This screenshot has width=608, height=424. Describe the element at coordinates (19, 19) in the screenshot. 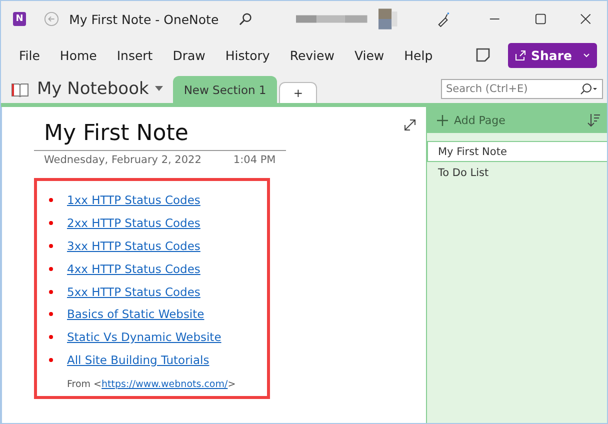

I see `app-logo-icon: N` at that location.